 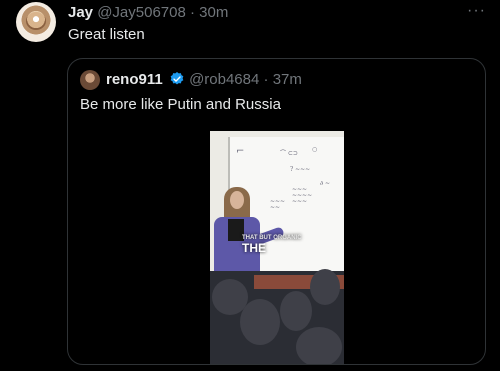 I want to click on speaker-face, so click(x=237, y=200).